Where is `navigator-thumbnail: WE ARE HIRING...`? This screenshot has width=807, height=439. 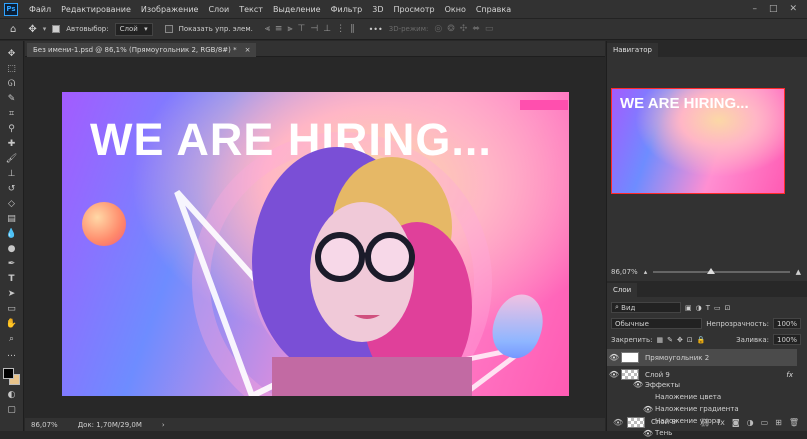 navigator-thumbnail: WE ARE HIRING... is located at coordinates (698, 141).